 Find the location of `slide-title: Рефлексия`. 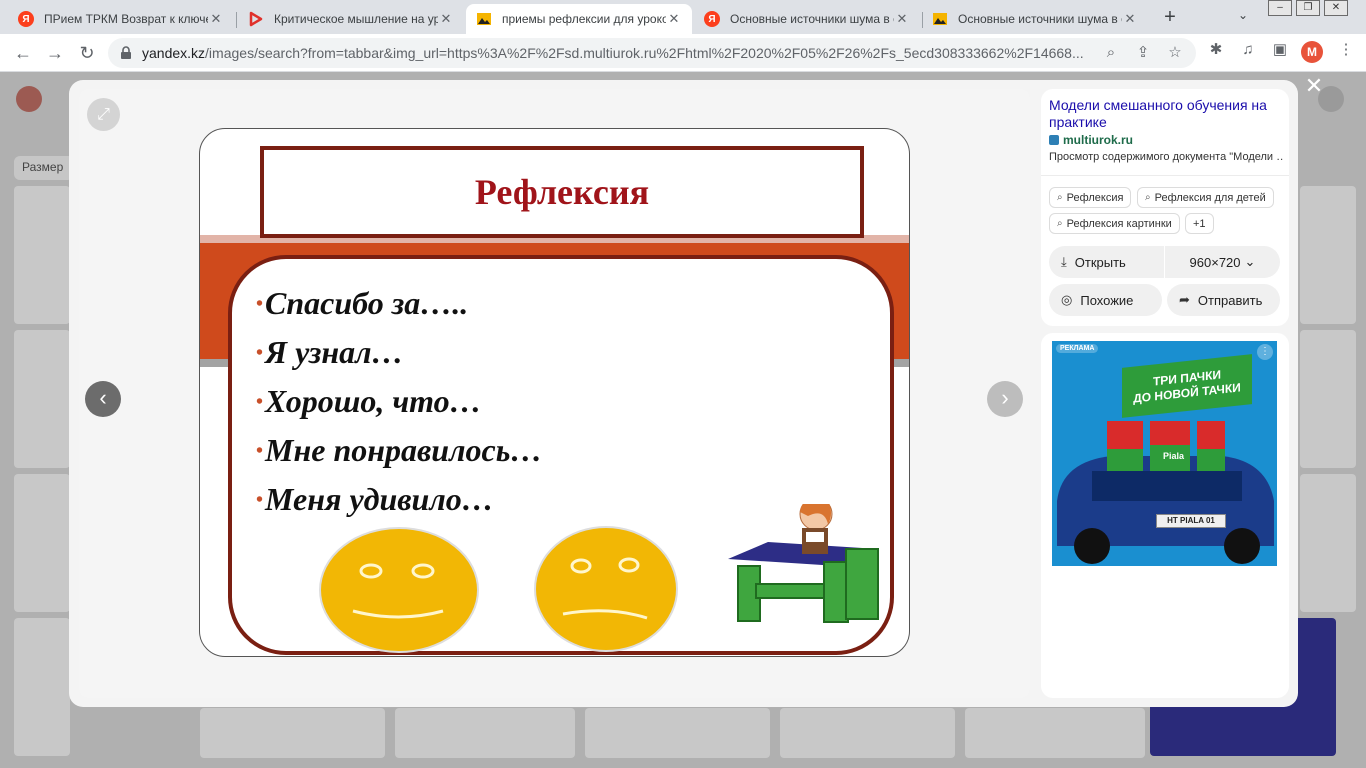

slide-title: Рефлексия is located at coordinates (562, 192).